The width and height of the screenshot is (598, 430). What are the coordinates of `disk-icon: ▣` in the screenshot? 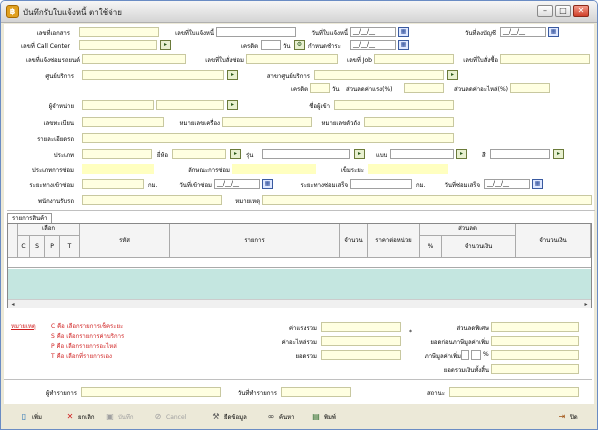 It's located at (110, 416).